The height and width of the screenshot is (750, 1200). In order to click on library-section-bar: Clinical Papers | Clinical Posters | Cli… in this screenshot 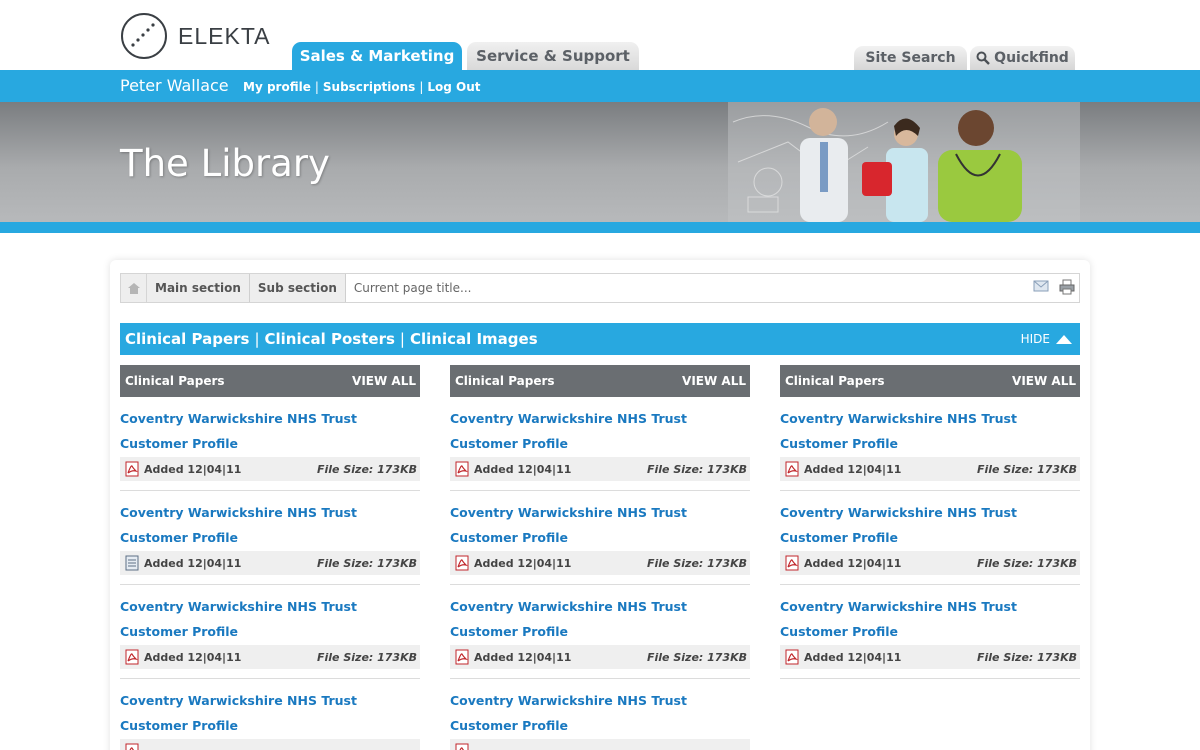, I will do `click(600, 339)`.